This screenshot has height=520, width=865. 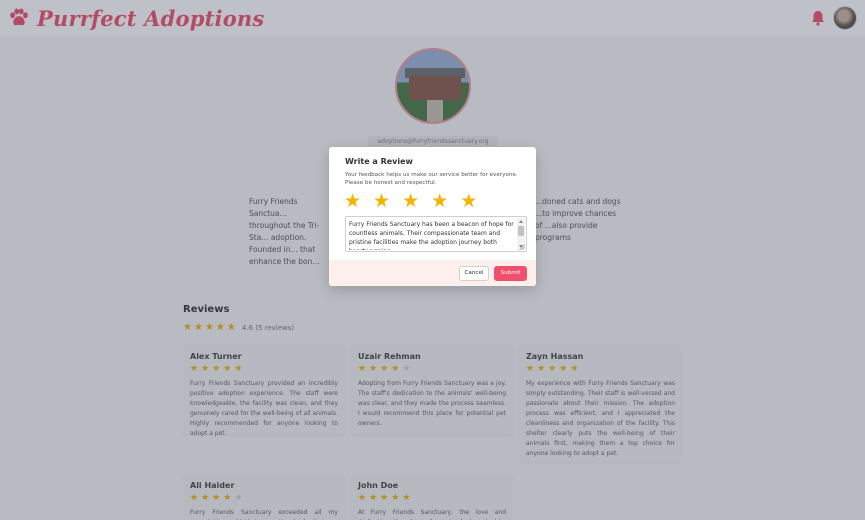 I want to click on scroll-thumb, so click(x=521, y=231).